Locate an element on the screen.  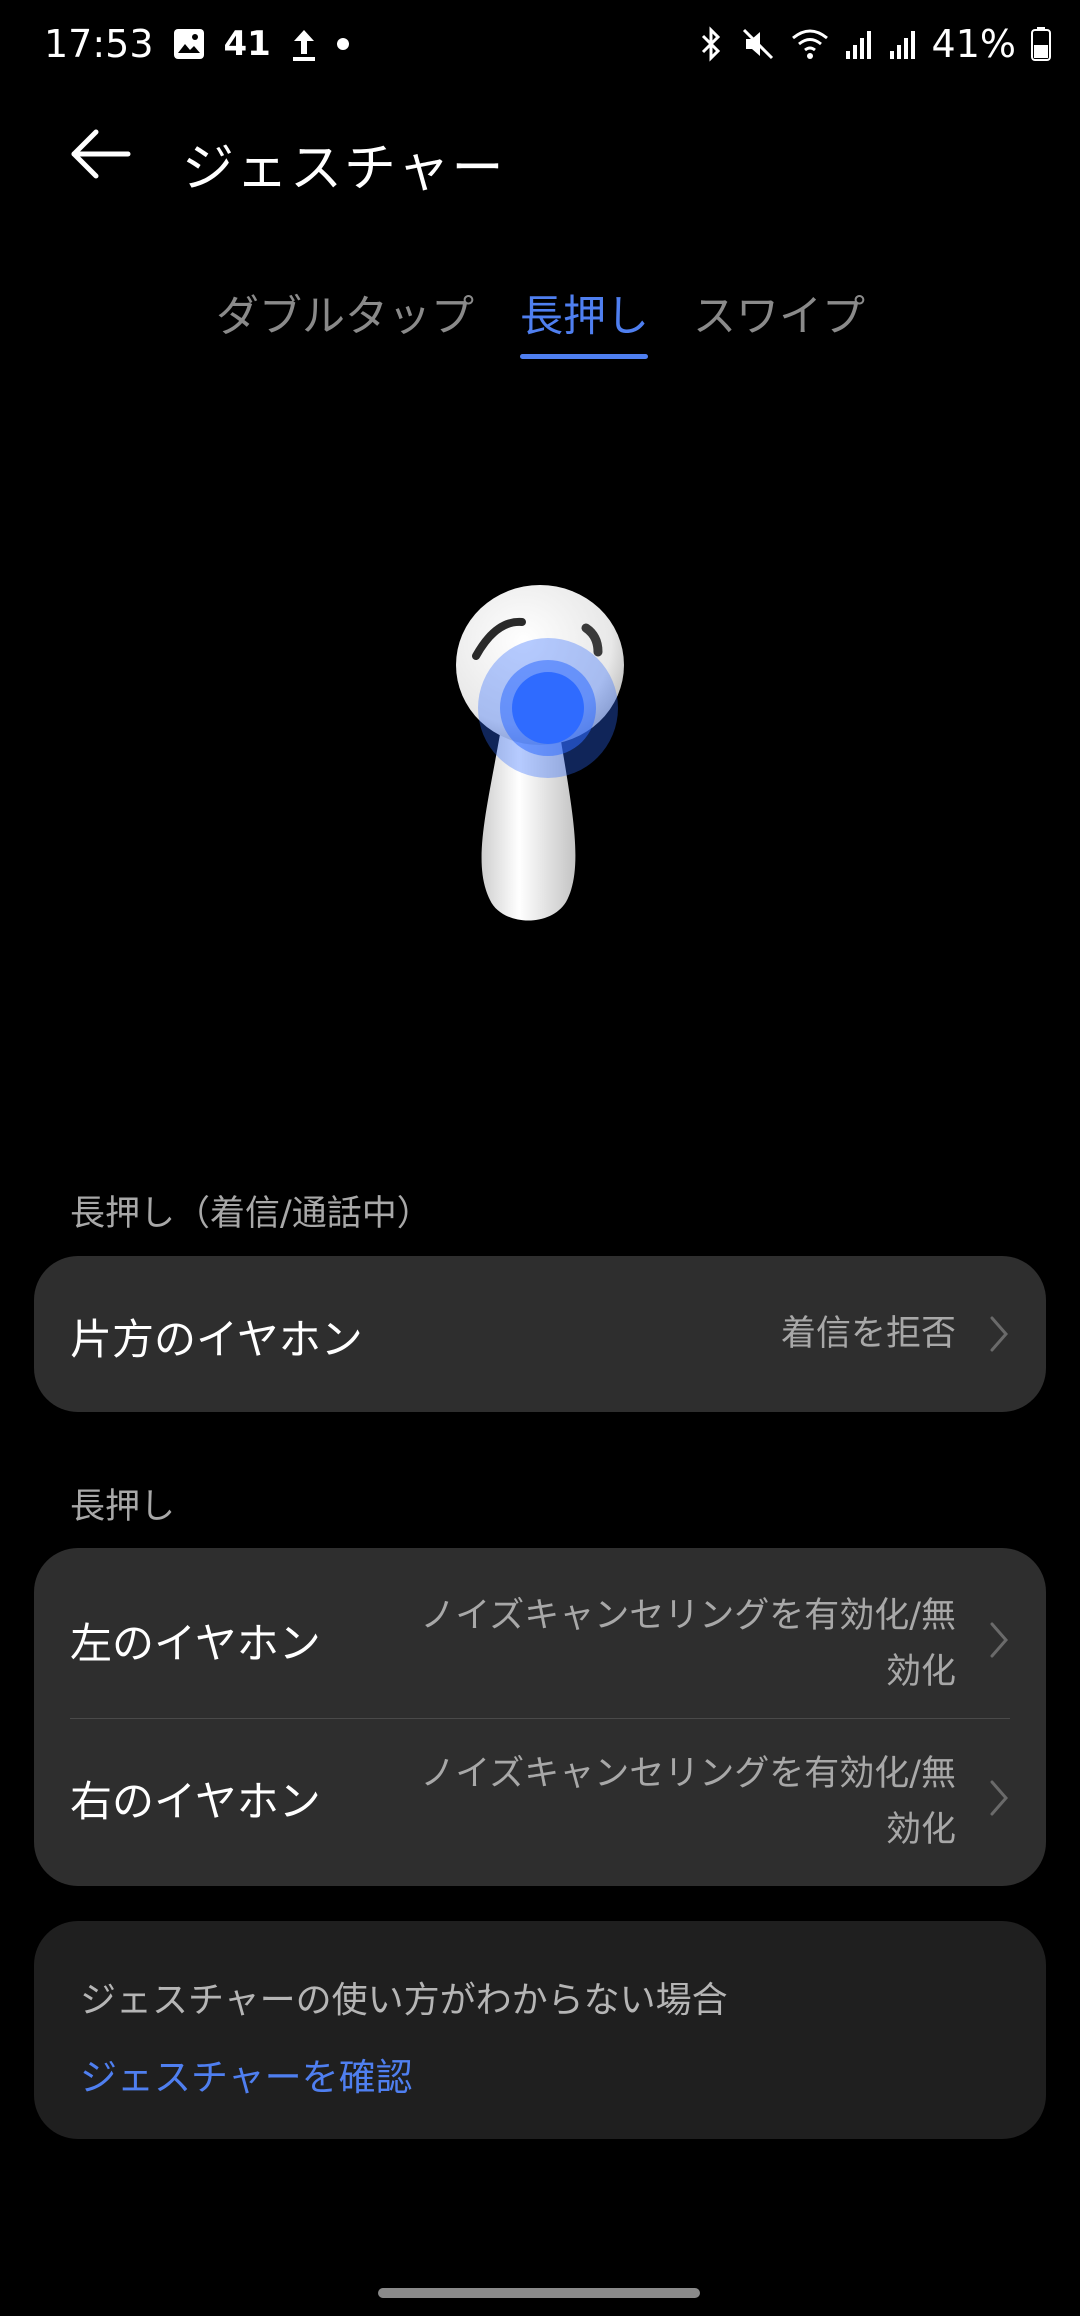
status-left: 17:53 41 is located at coordinates (196, 44).